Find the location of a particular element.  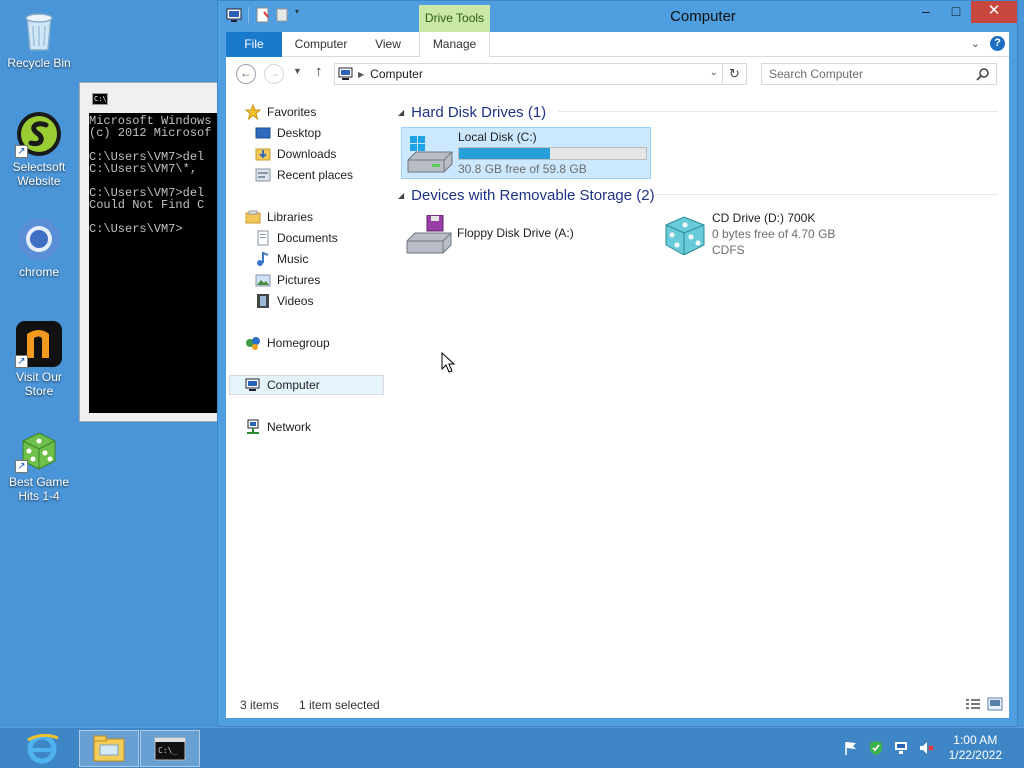

nav-item-downloads: Downloads is located at coordinates (295, 154).